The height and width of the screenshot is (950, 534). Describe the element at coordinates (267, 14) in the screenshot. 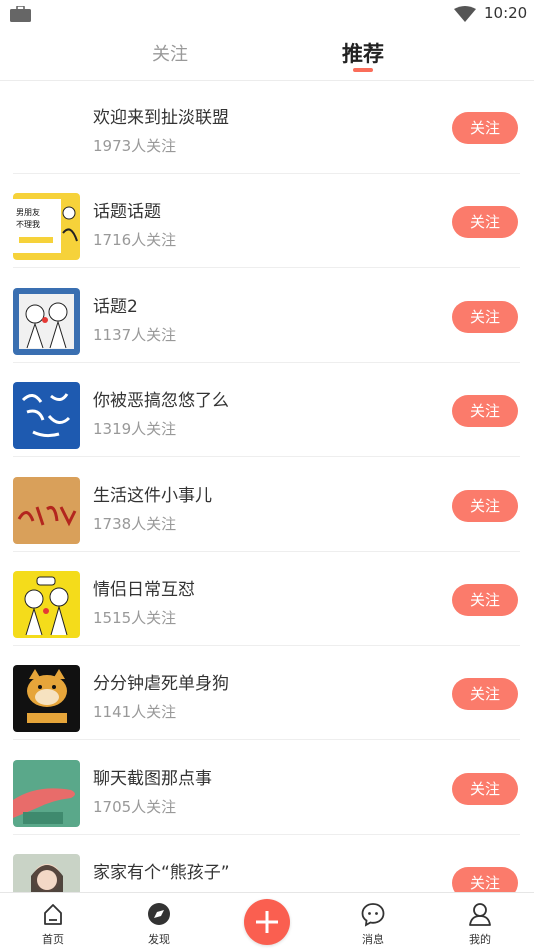

I see `status-bar: 10:20` at that location.